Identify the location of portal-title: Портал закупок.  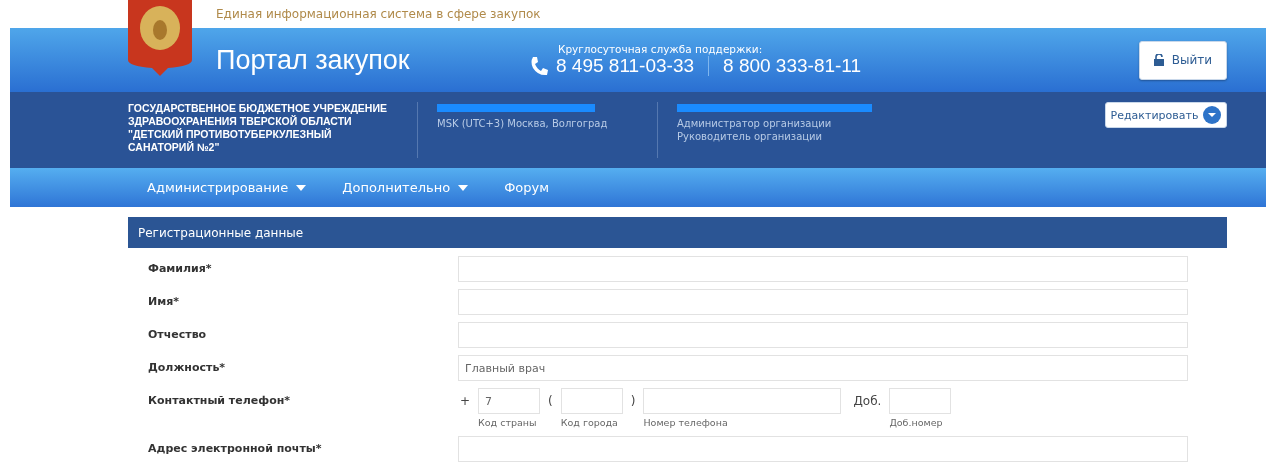
(313, 60).